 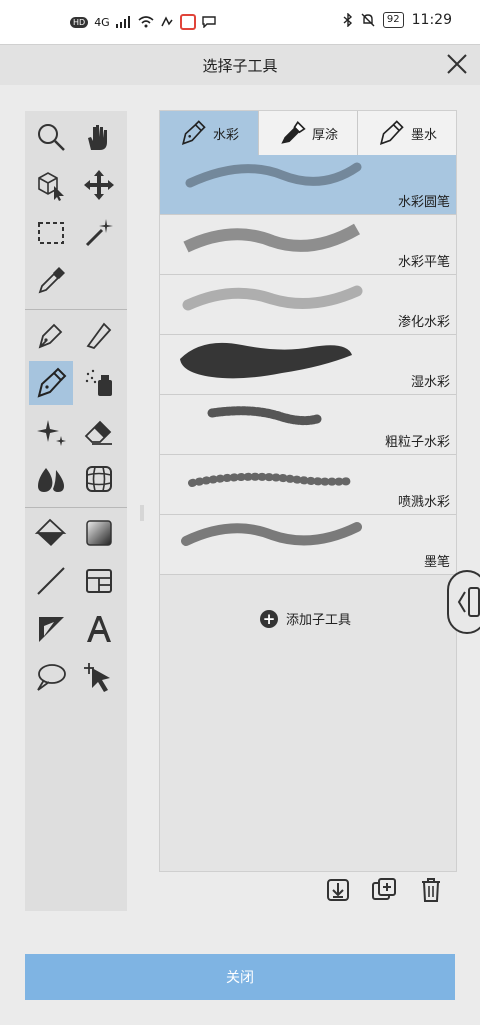 I want to click on dialog-header: 选择子工具, so click(x=240, y=65).